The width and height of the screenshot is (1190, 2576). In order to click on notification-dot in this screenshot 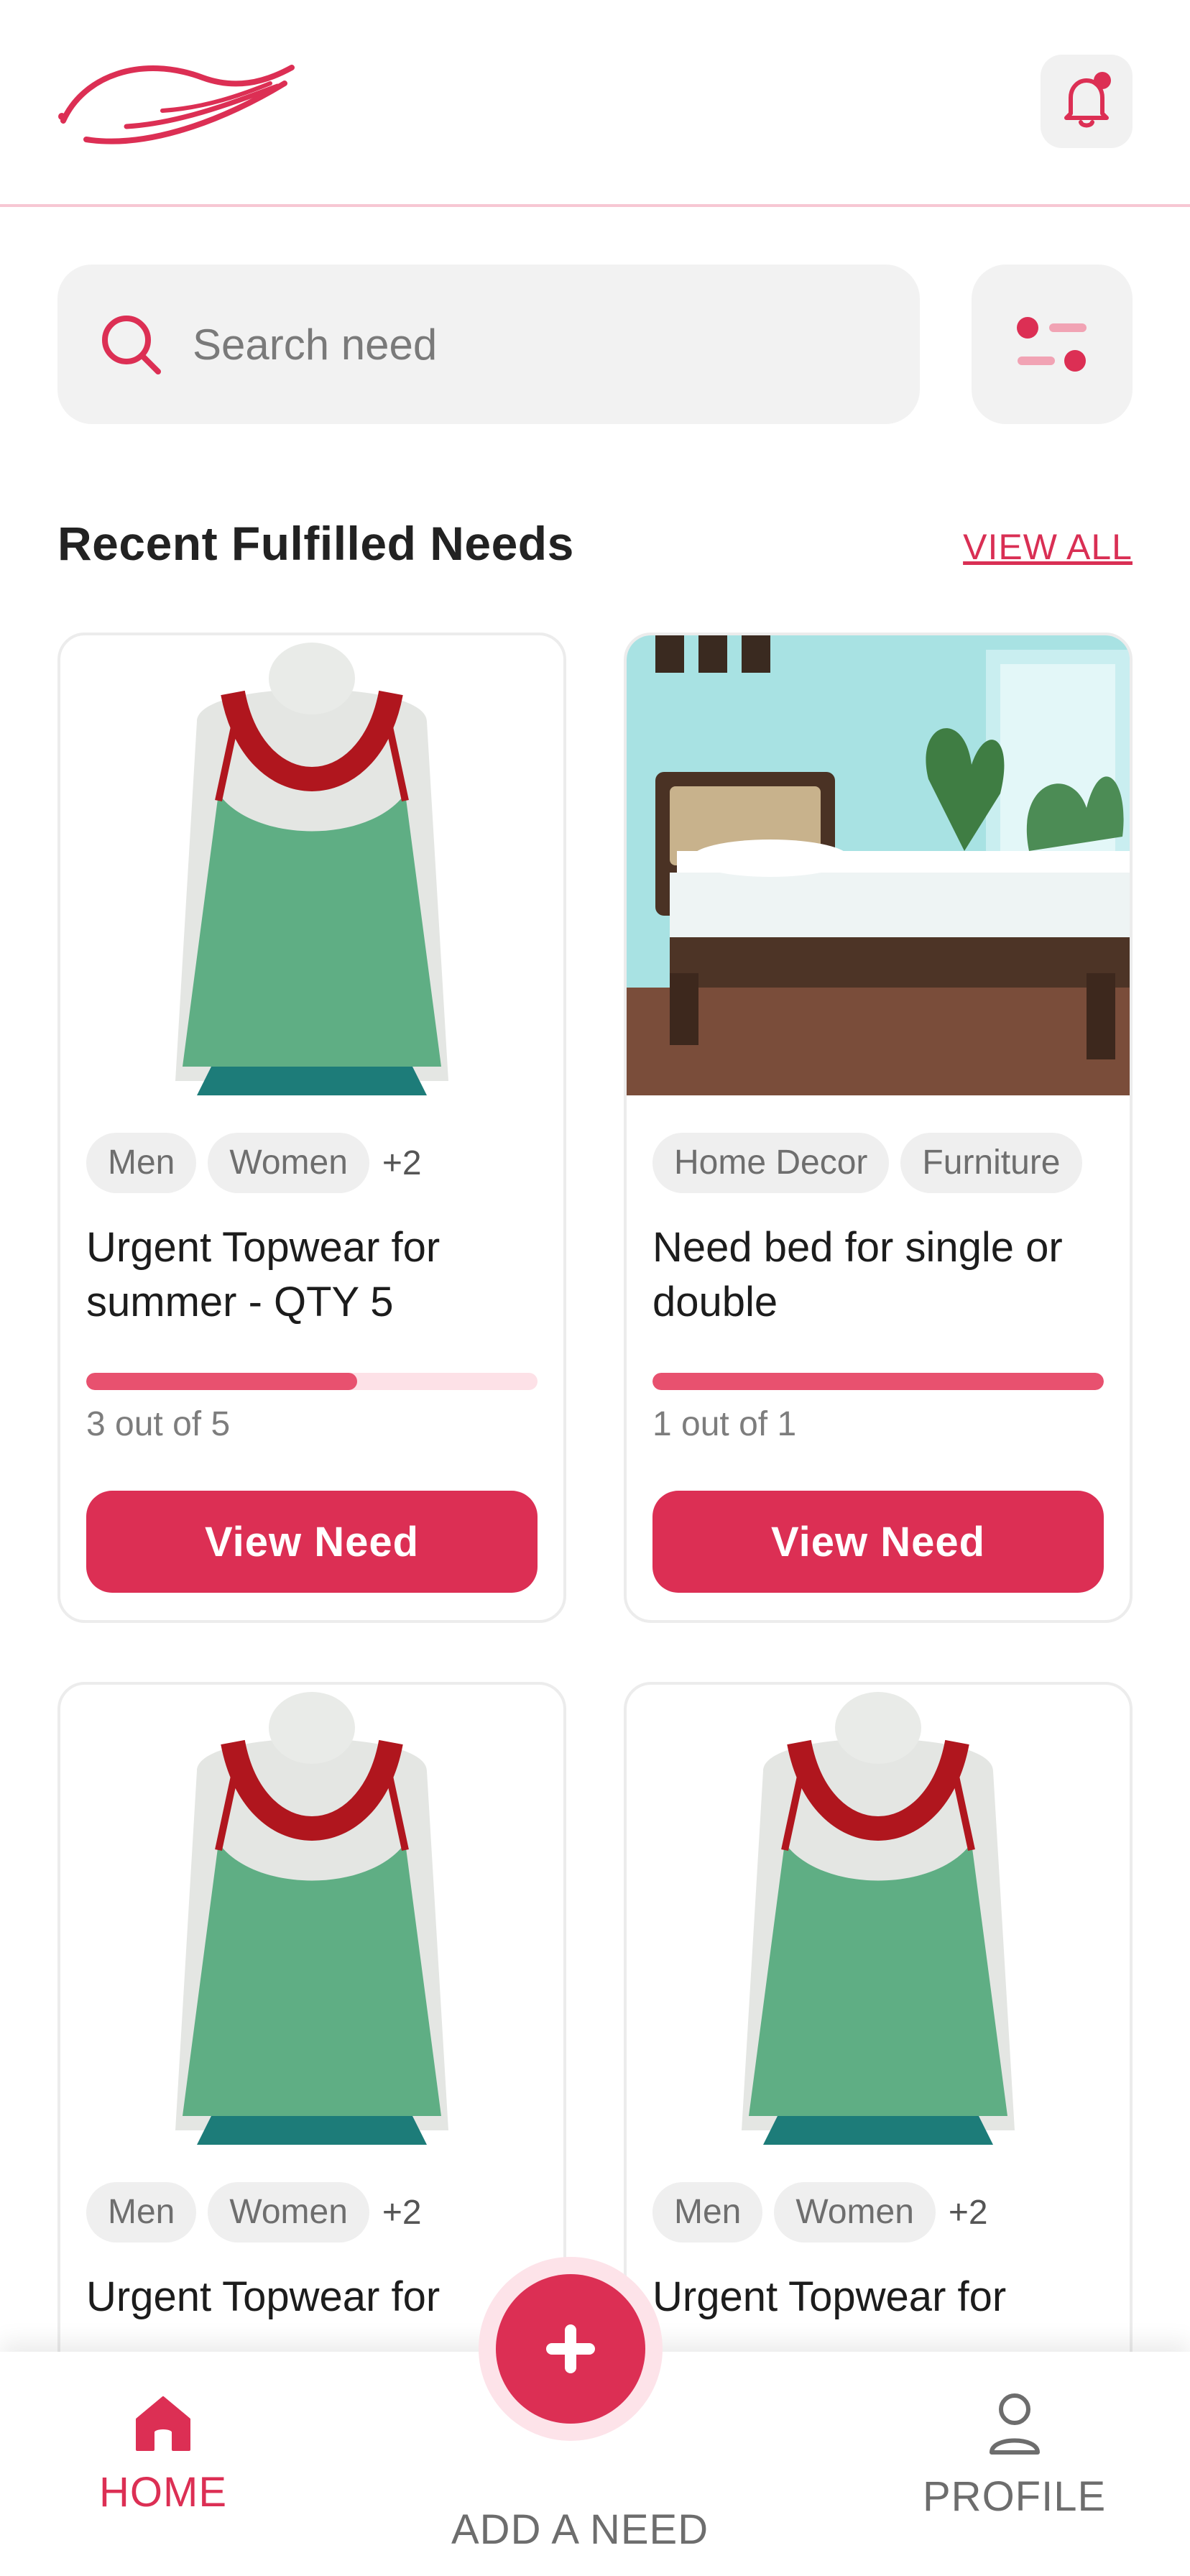, I will do `click(1102, 80)`.